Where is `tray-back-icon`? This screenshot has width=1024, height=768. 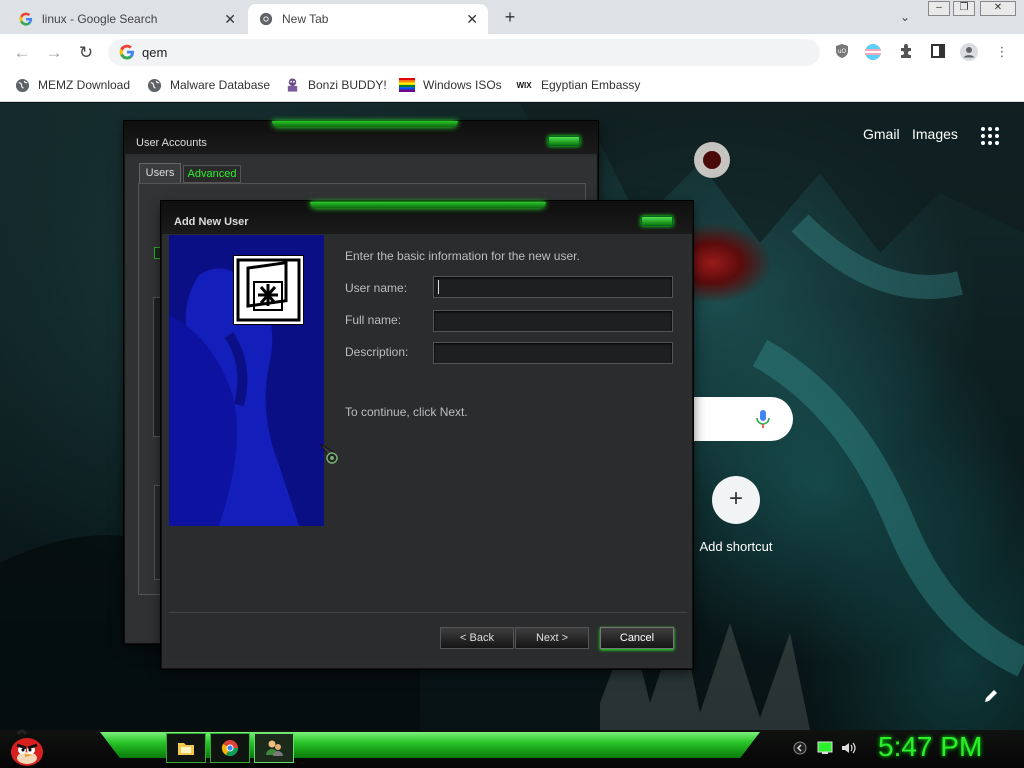 tray-back-icon is located at coordinates (800, 749).